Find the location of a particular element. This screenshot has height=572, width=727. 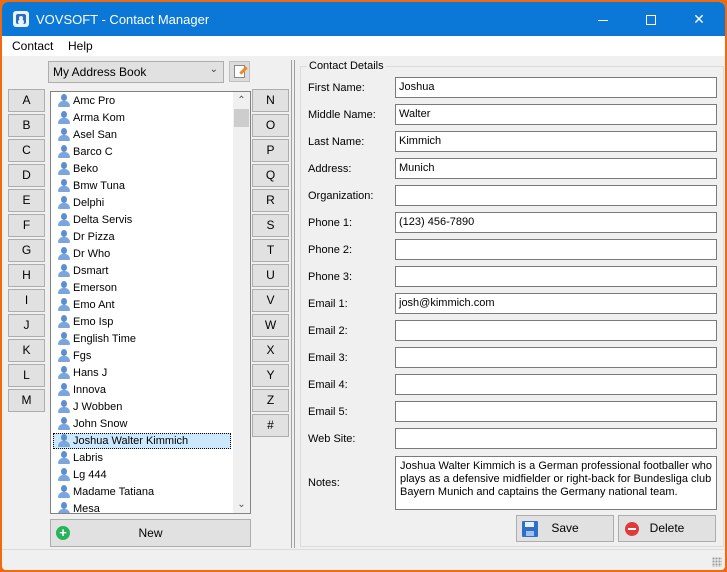

address-book-select: My Address Book ⌄ is located at coordinates (136, 72).